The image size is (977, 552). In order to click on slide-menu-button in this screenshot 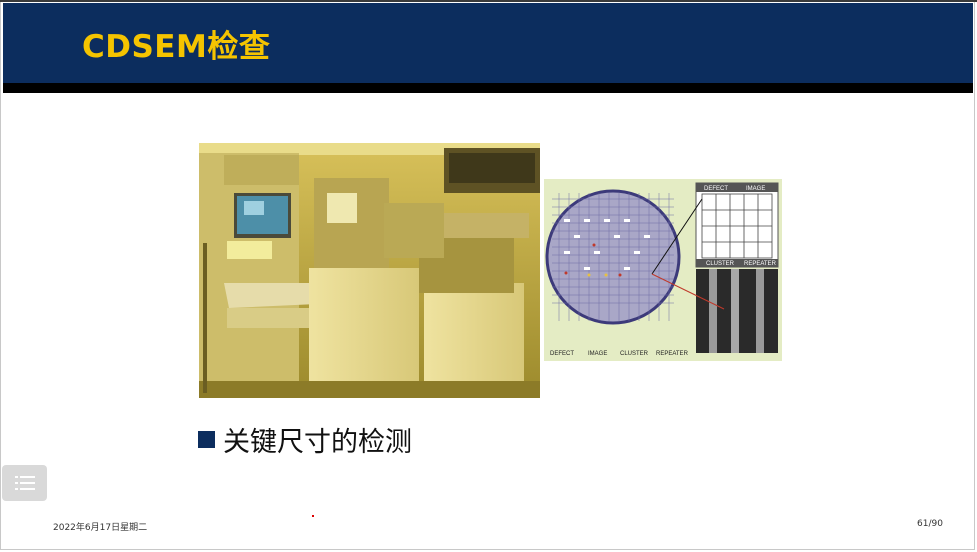, I will do `click(24, 483)`.